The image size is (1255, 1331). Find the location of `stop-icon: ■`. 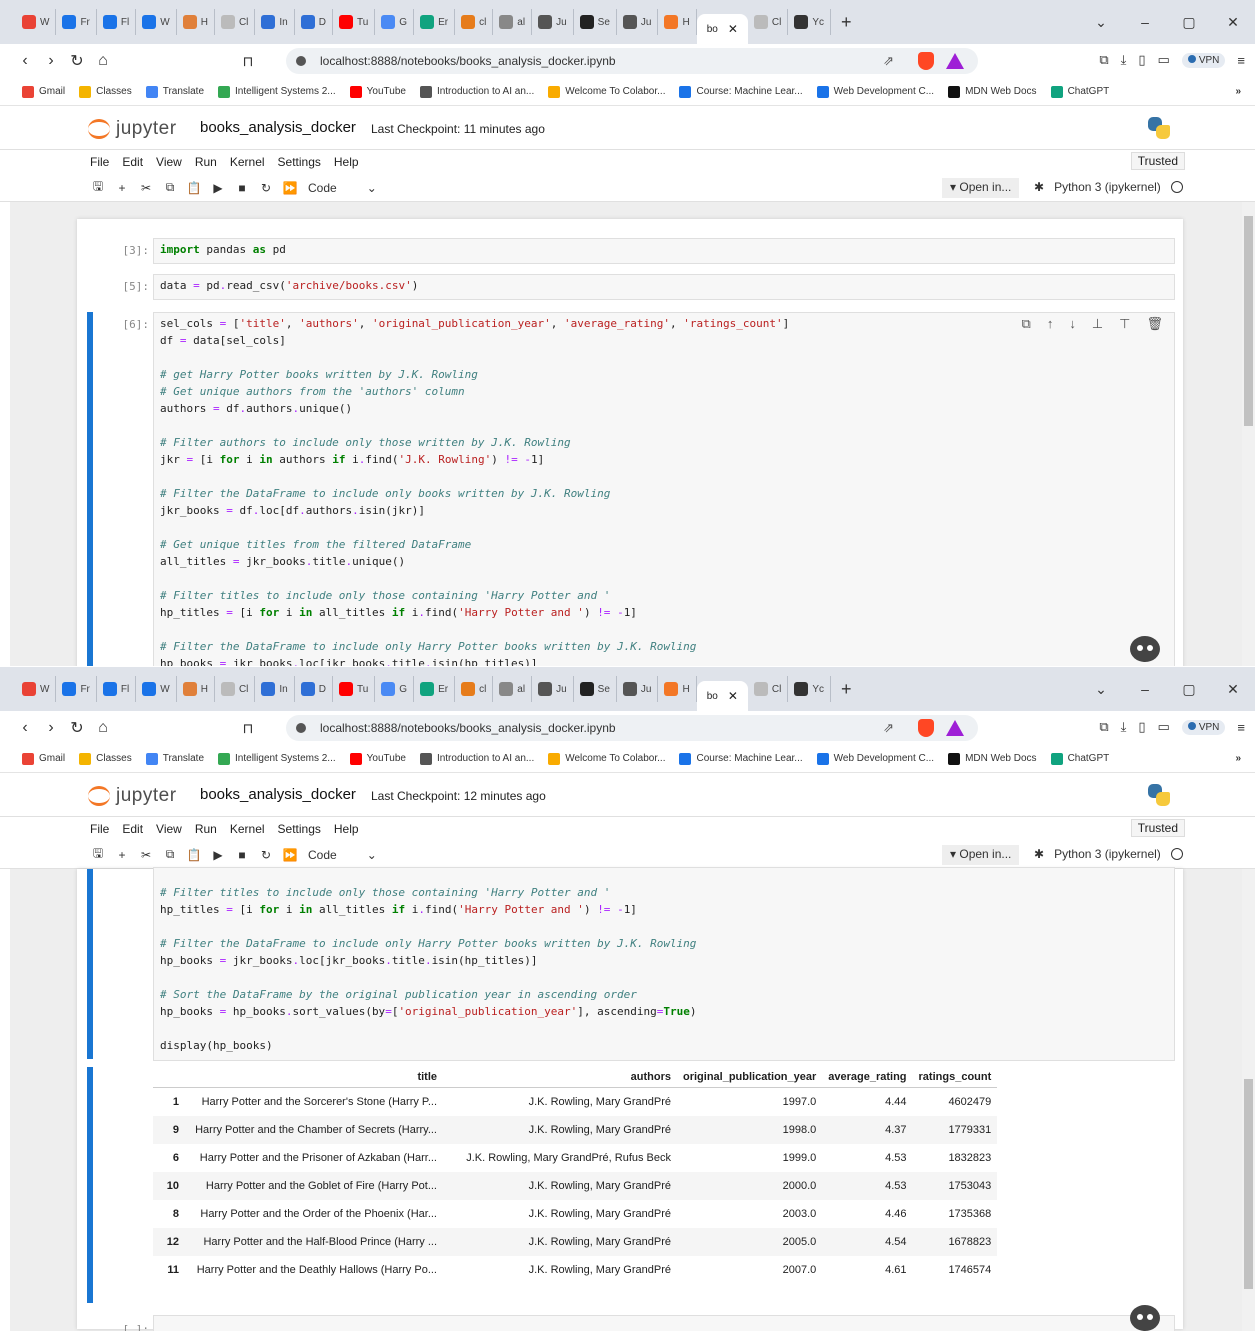

stop-icon: ■ is located at coordinates (242, 188).